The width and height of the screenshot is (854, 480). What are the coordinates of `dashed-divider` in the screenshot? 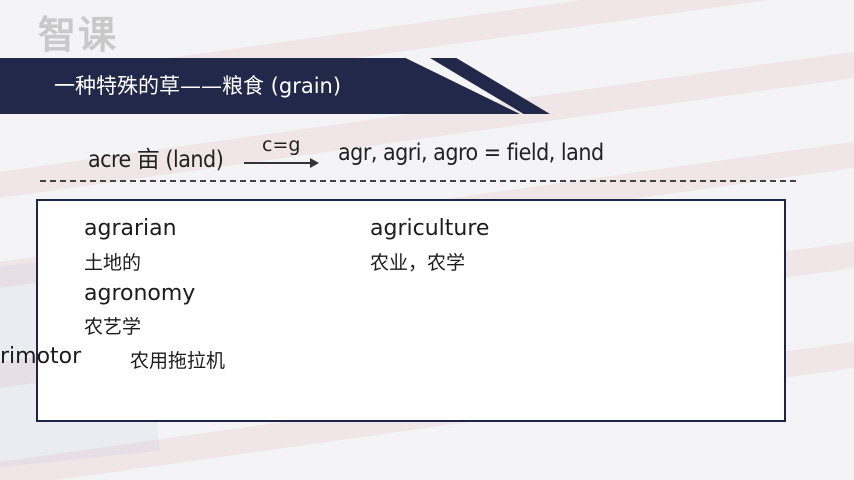 It's located at (418, 181).